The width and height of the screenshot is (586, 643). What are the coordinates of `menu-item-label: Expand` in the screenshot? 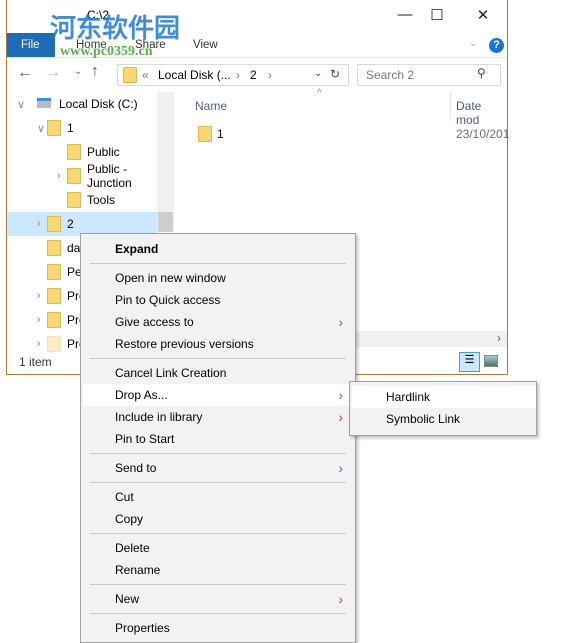 It's located at (137, 249).